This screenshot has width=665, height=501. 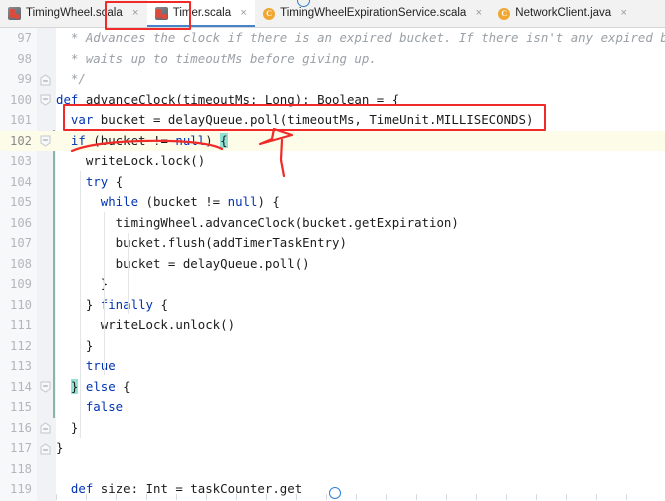 I want to click on code-text: if (bucket != null) {, so click(x=142, y=141).